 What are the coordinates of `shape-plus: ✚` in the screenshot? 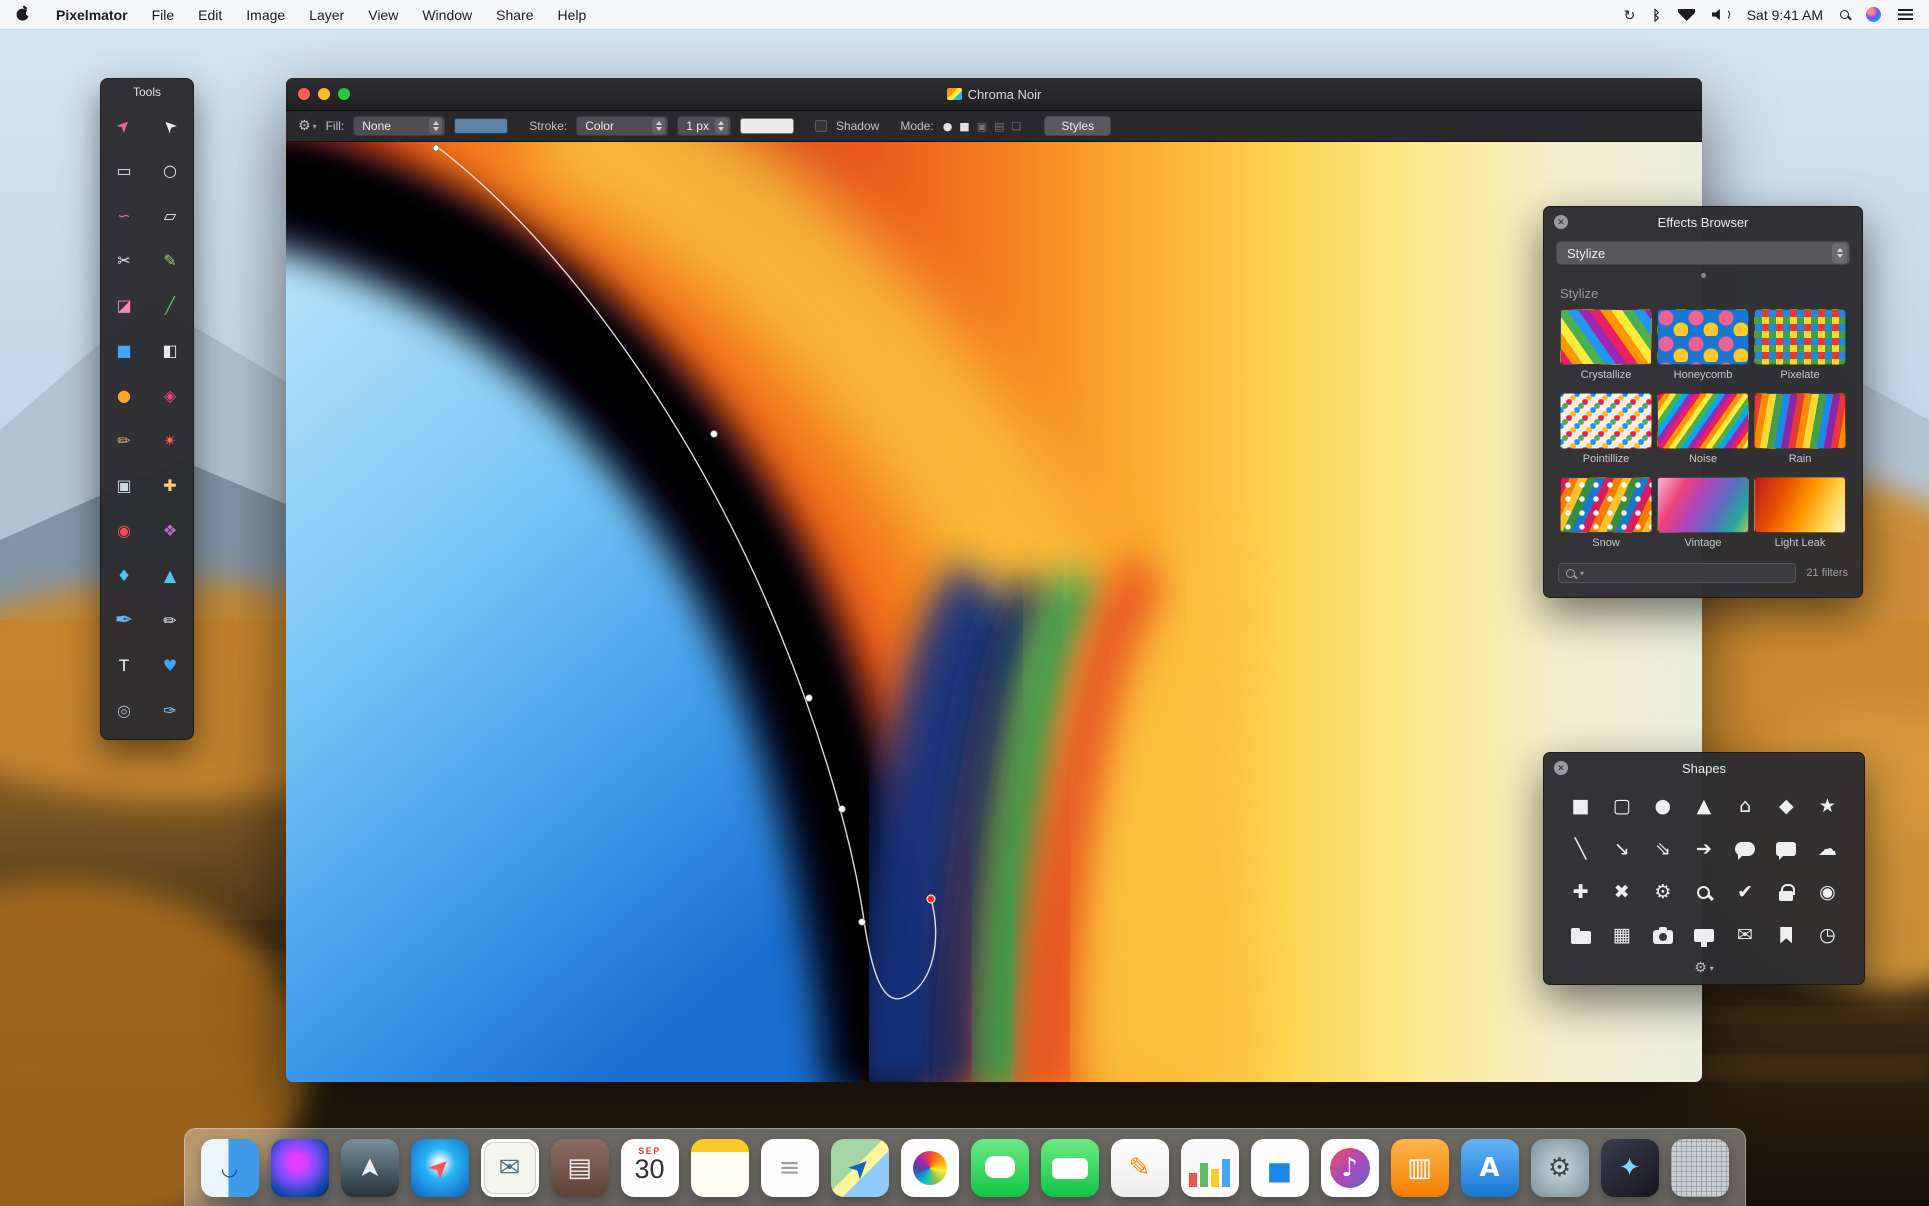 It's located at (1581, 892).